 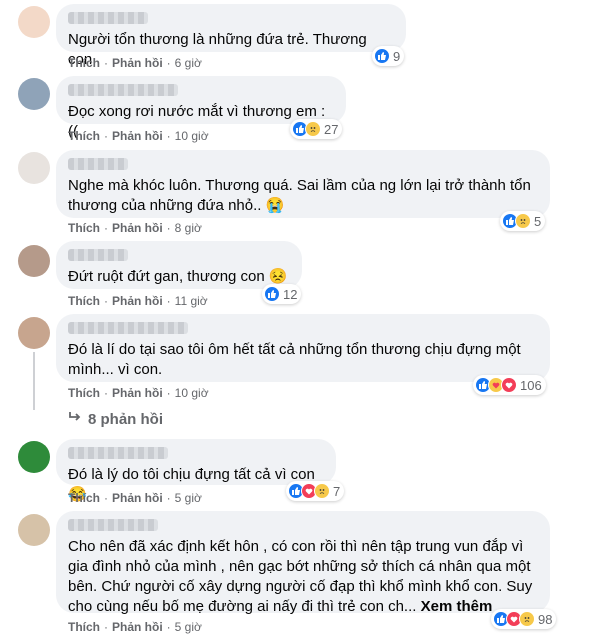 I want to click on reaction-summary: 9, so click(x=388, y=56).